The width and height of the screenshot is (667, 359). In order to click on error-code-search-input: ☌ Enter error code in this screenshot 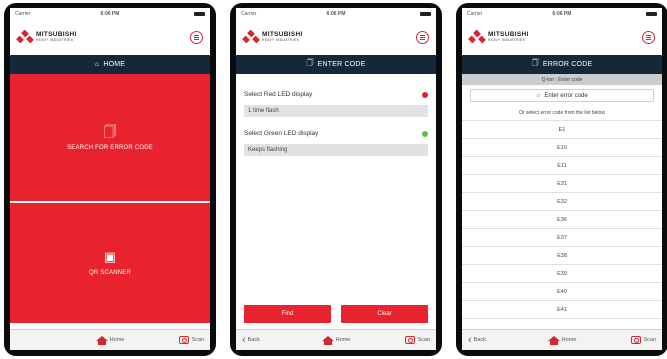, I will do `click(562, 95)`.